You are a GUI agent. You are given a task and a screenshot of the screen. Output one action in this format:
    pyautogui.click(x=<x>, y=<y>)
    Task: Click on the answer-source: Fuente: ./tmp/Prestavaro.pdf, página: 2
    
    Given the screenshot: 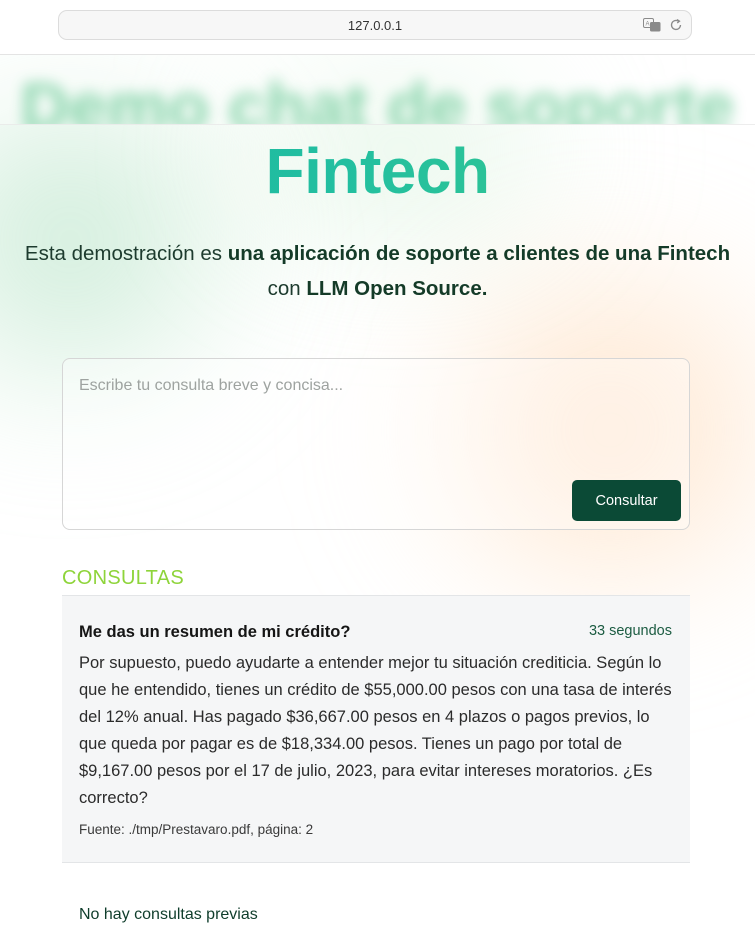 What is the action you would take?
    pyautogui.click(x=196, y=829)
    